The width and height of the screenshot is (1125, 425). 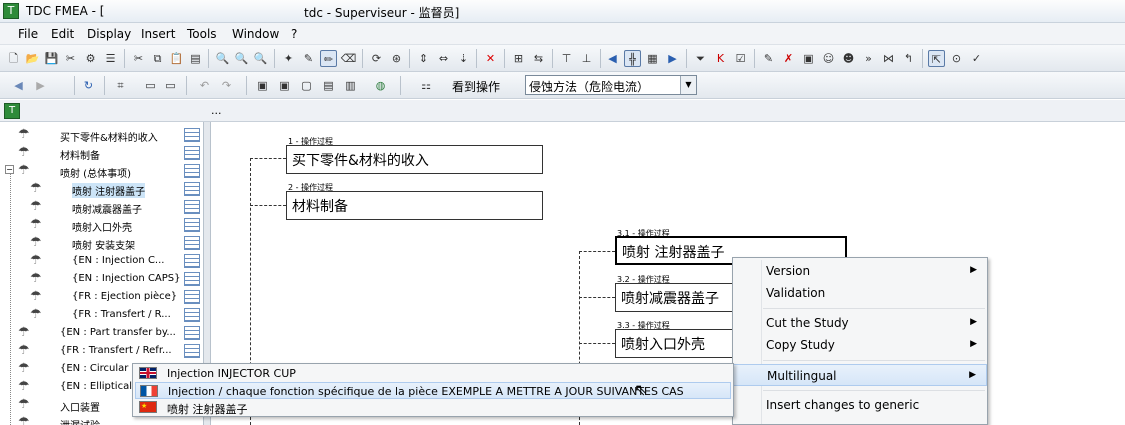 I want to click on open-icon: 📂, so click(x=32, y=58).